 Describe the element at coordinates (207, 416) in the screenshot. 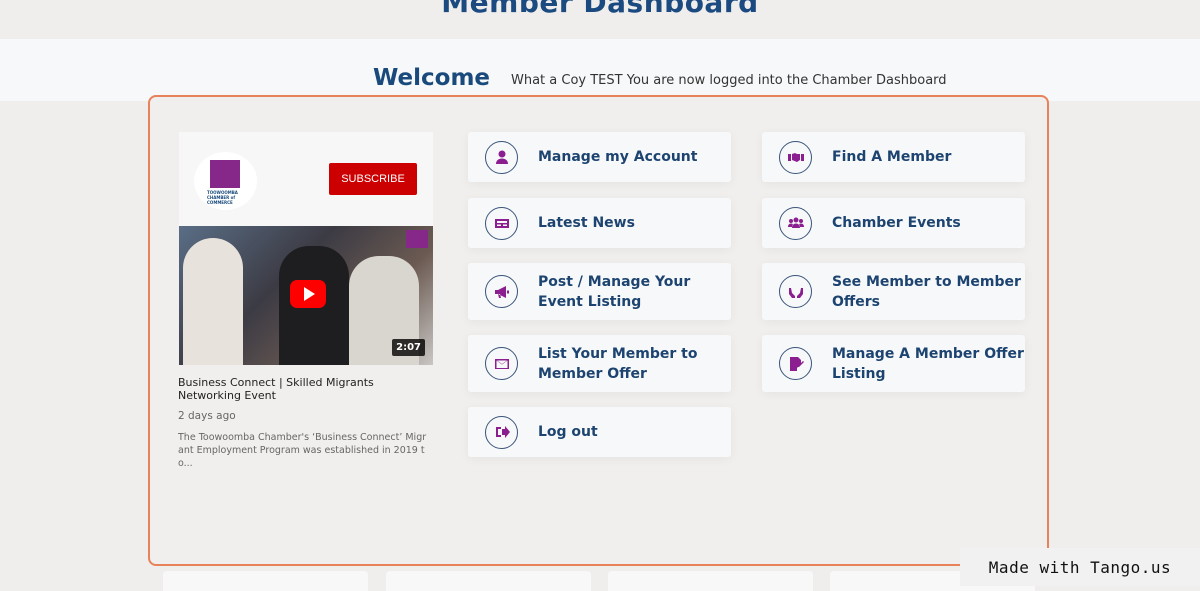

I see `video-age: 2 days ago` at that location.